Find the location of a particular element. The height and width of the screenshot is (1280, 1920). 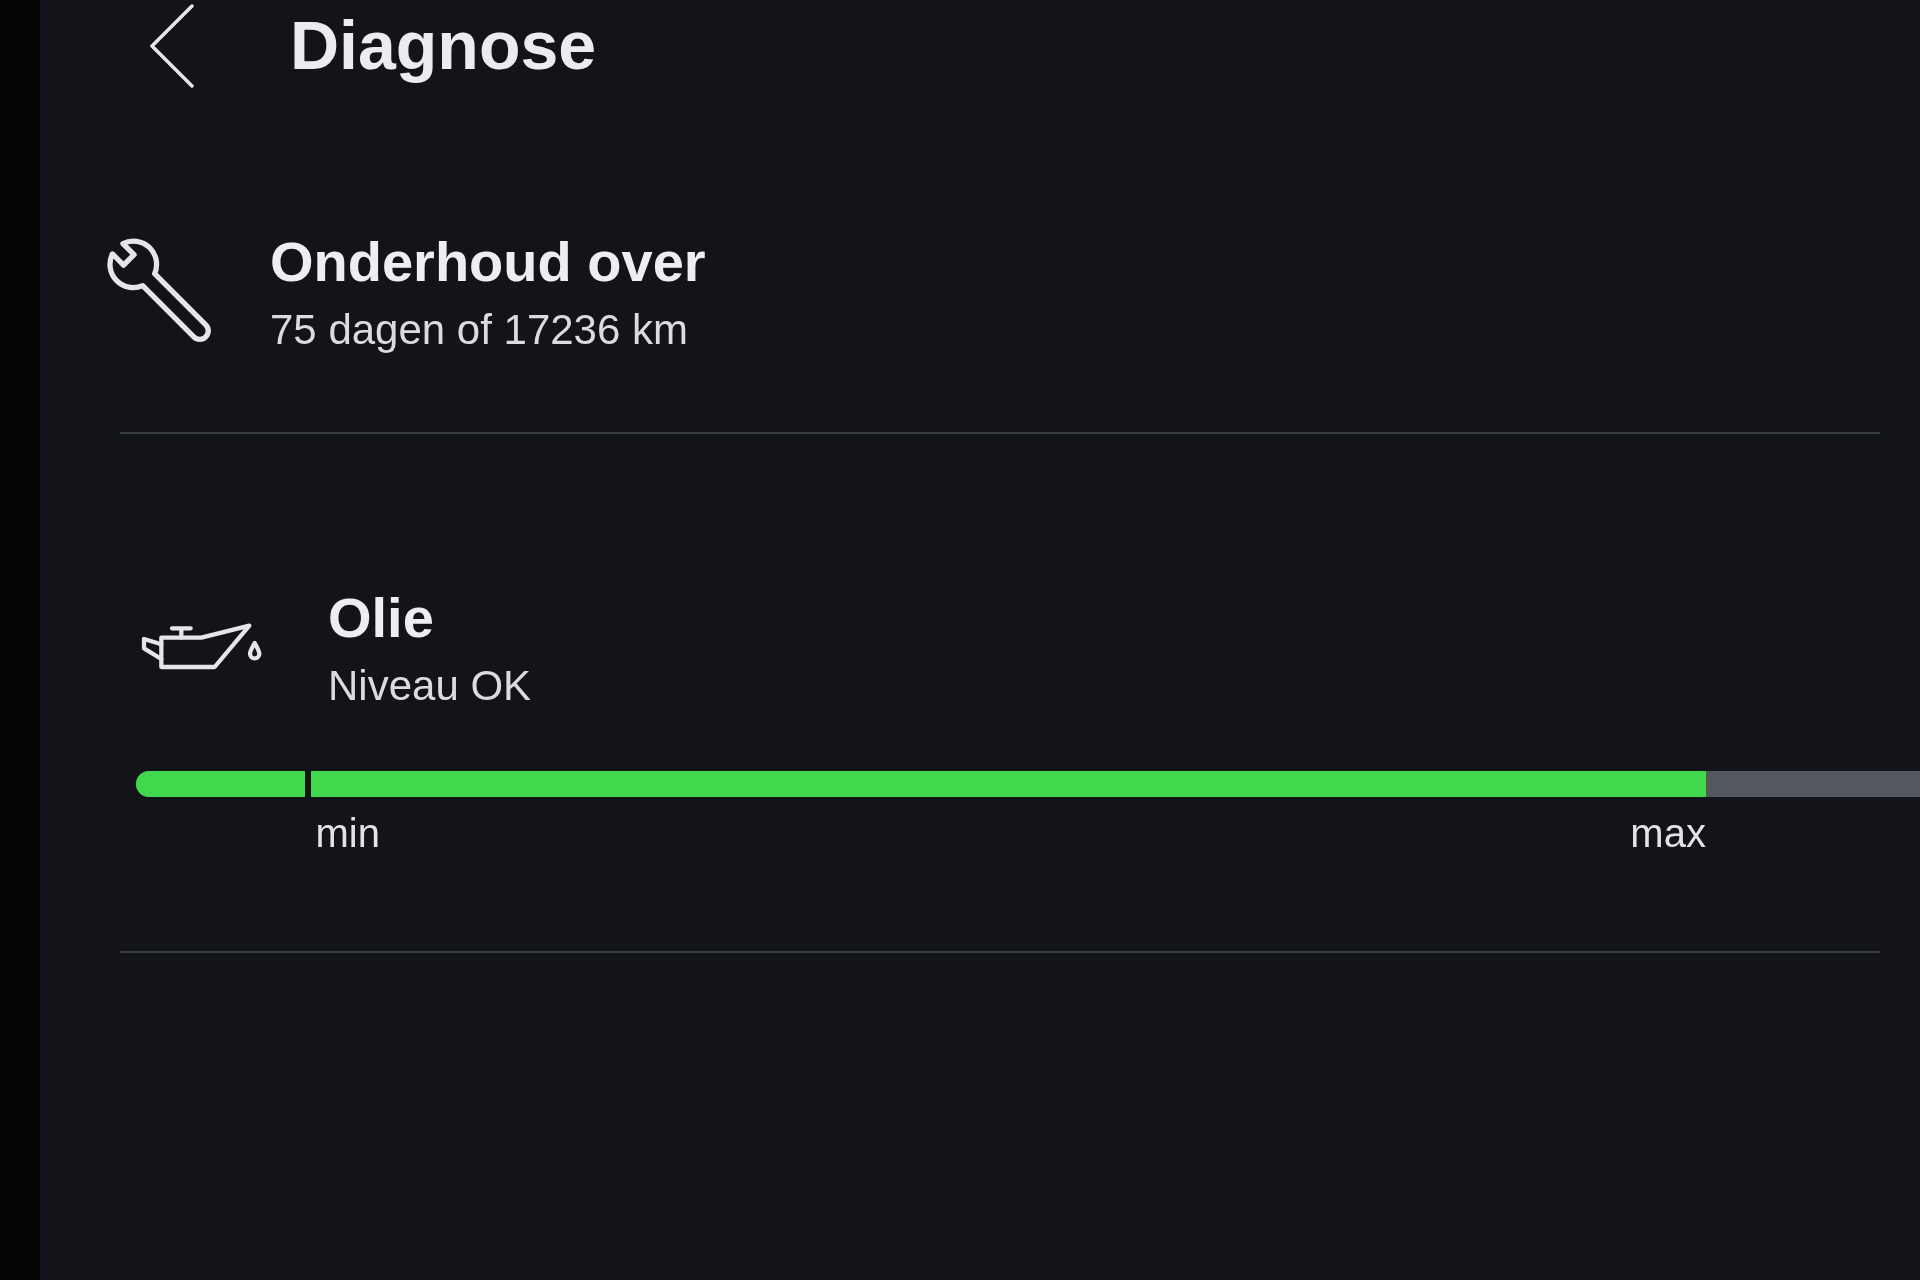

oil-can-icon is located at coordinates (202, 647).